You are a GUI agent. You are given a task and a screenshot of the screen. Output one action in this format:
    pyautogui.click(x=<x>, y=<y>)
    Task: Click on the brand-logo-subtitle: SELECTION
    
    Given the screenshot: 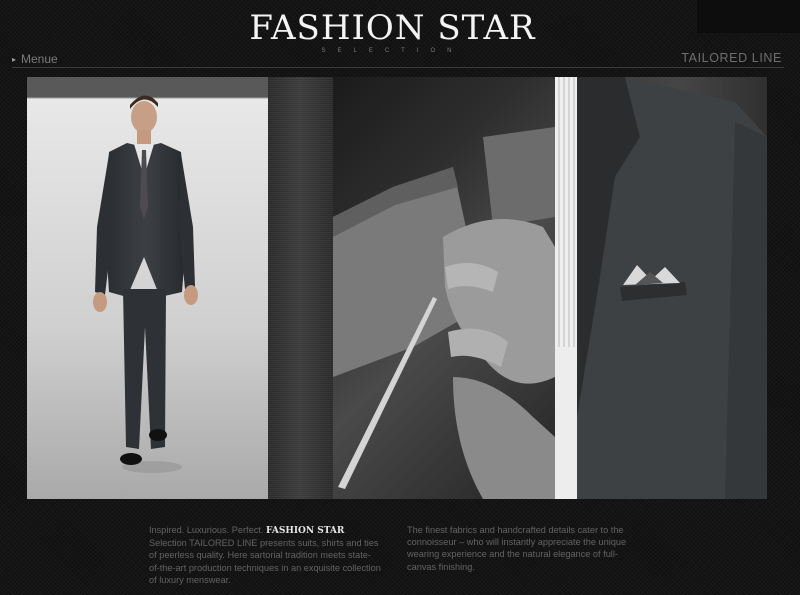 What is the action you would take?
    pyautogui.click(x=392, y=51)
    